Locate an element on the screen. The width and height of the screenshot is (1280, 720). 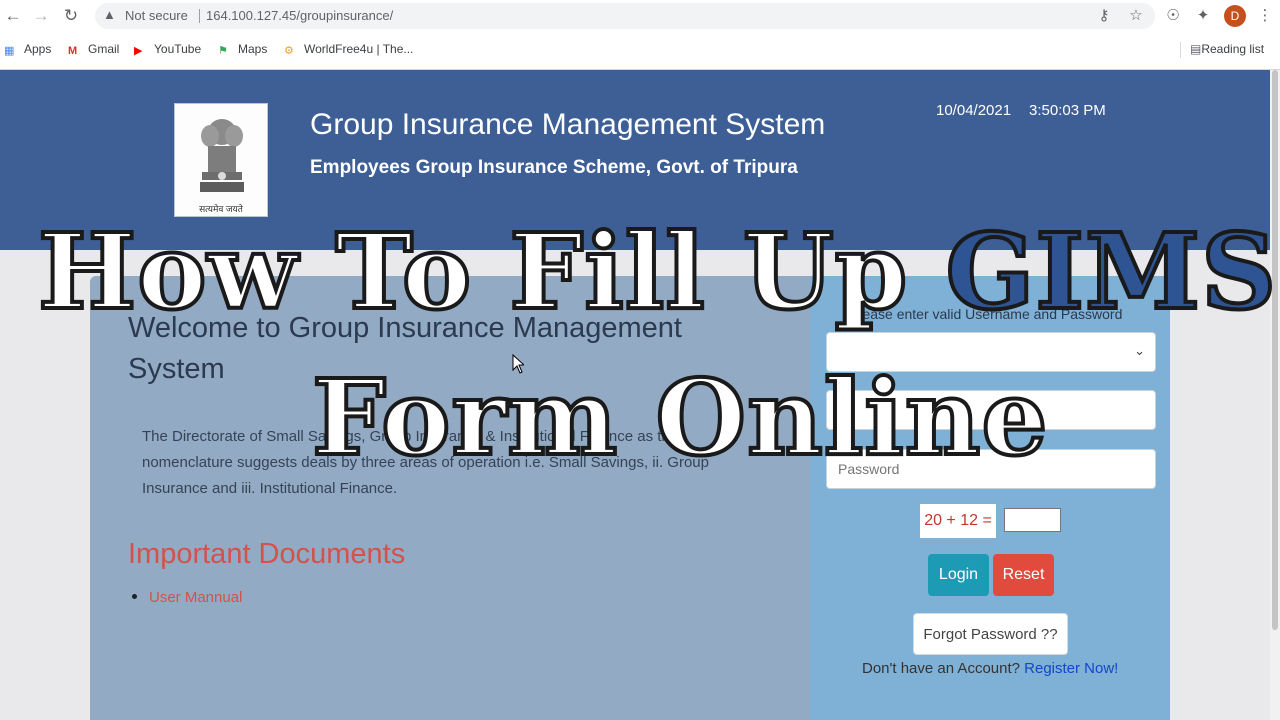
reset-button: Reset is located at coordinates (1023, 575).